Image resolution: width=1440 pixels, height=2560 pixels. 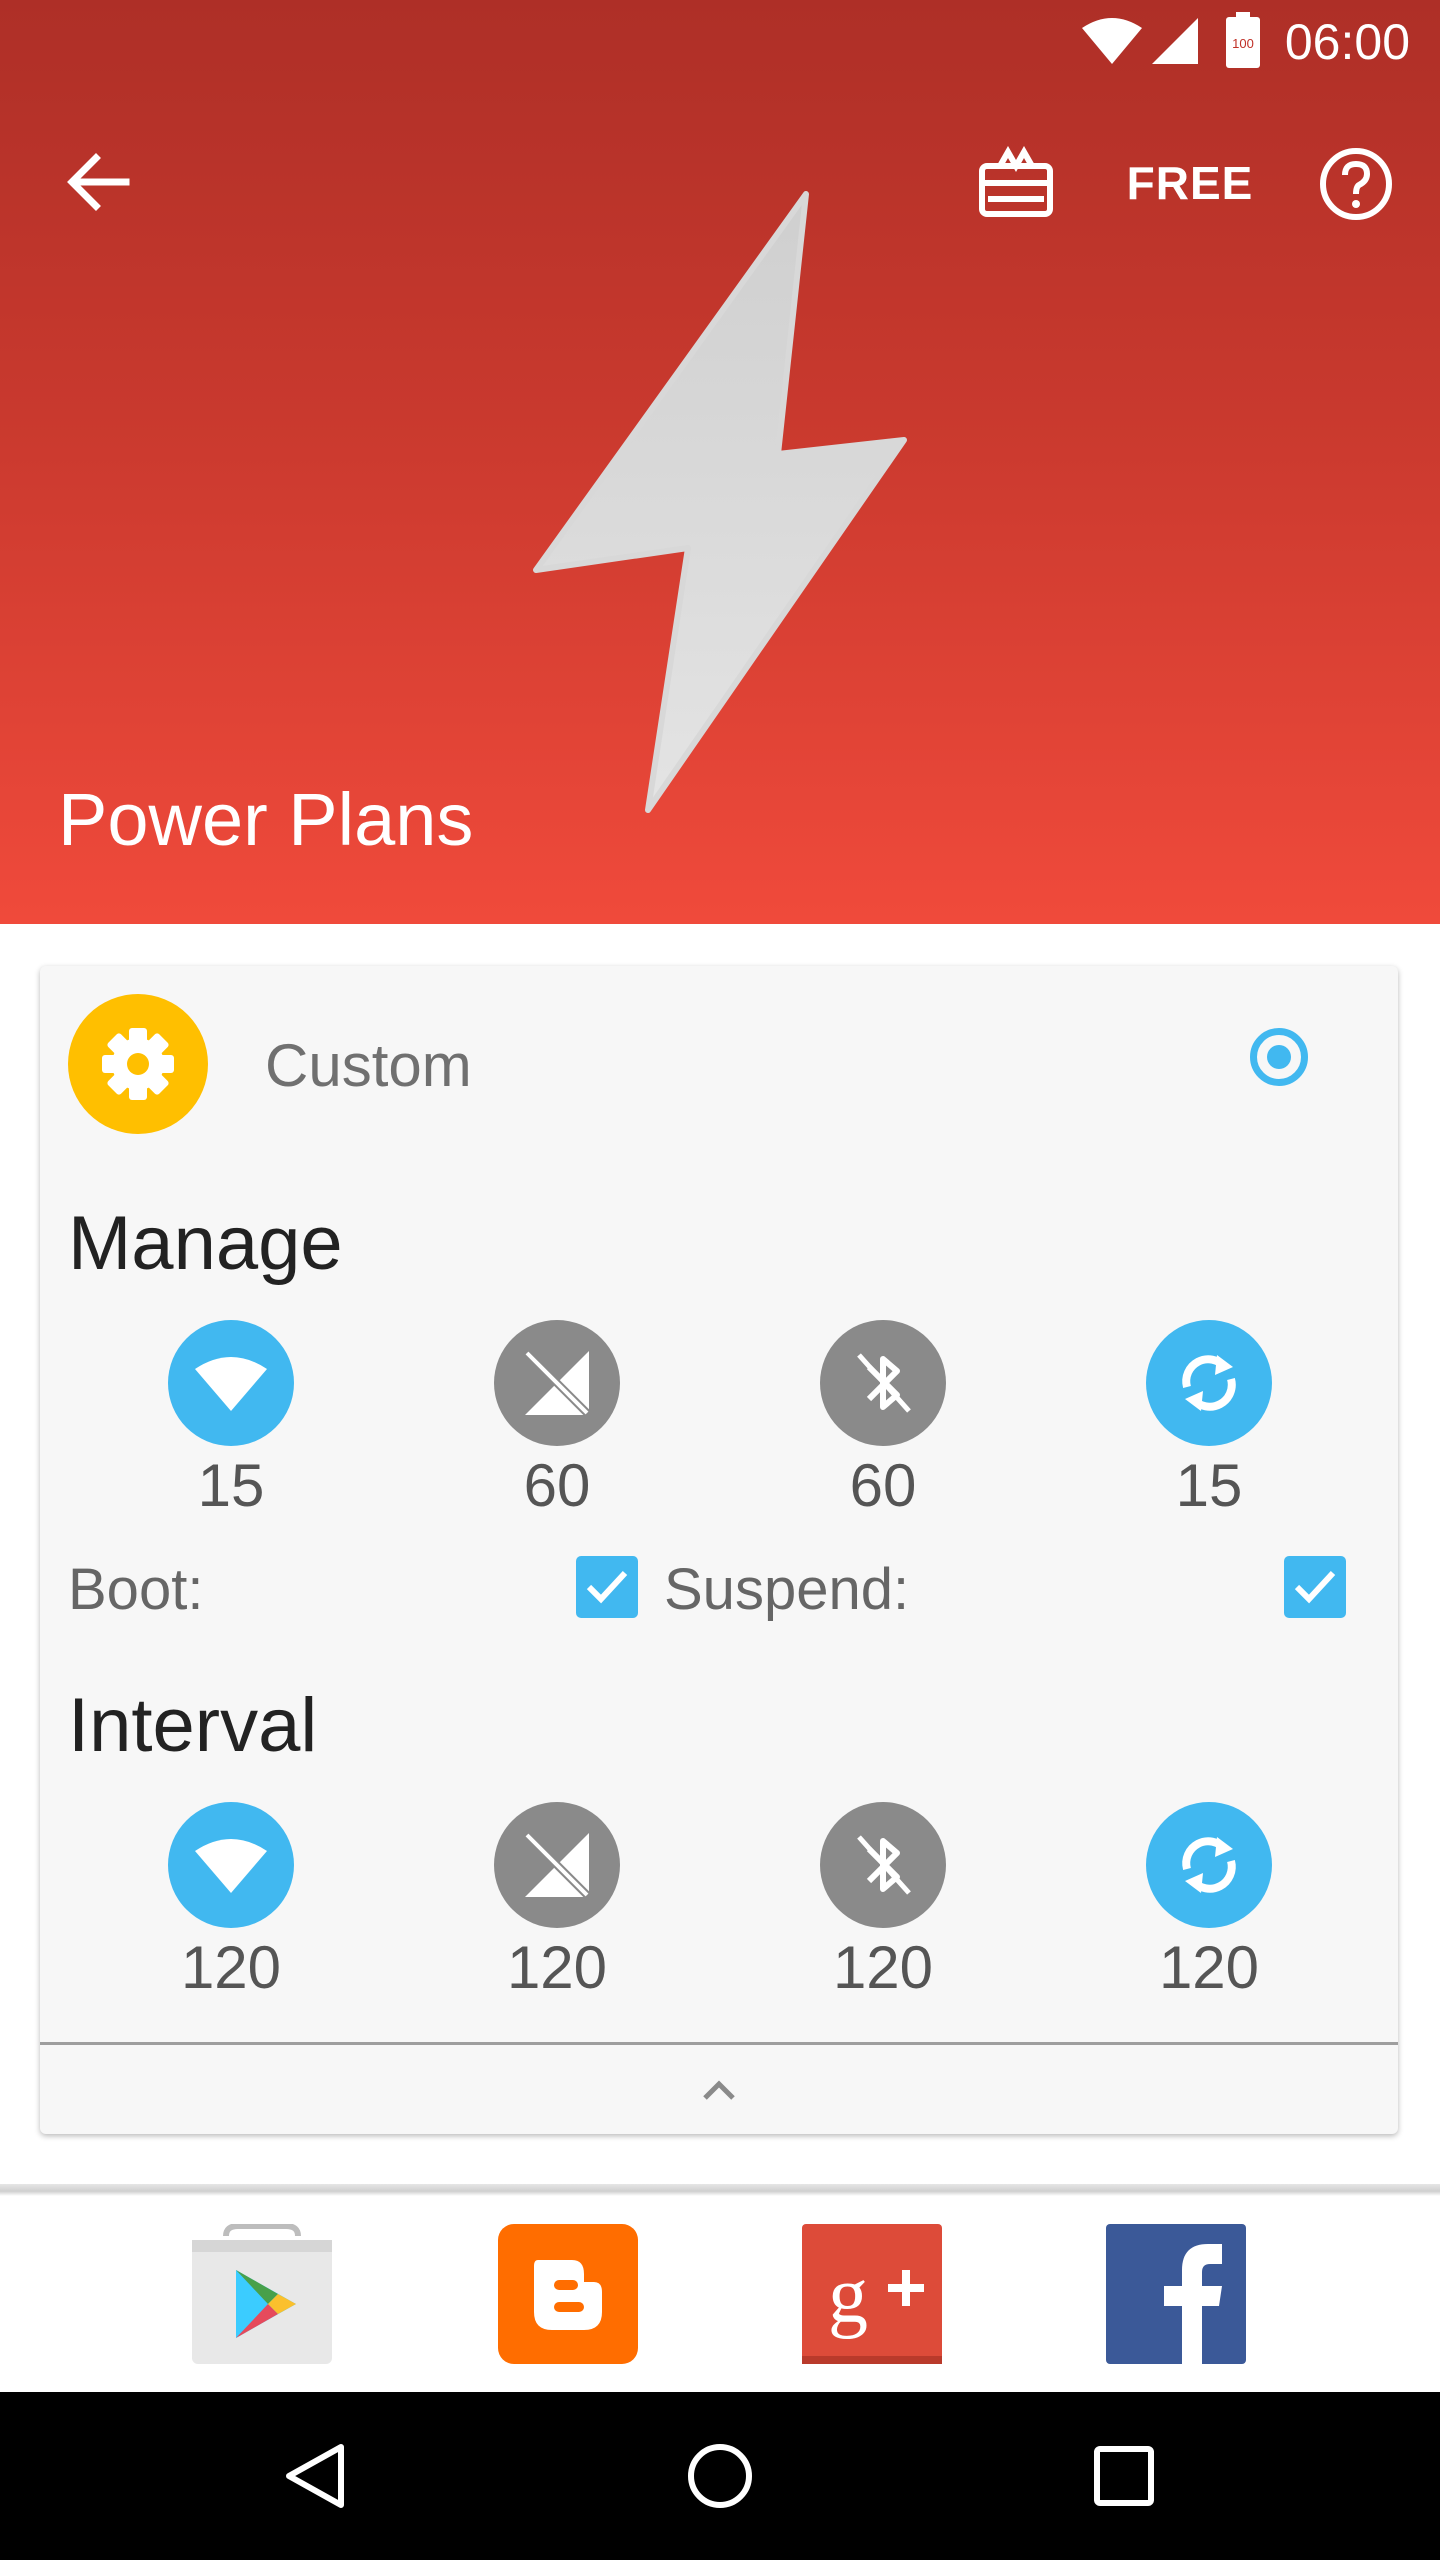 I want to click on google-plus-icon: g, so click(x=872, y=2294).